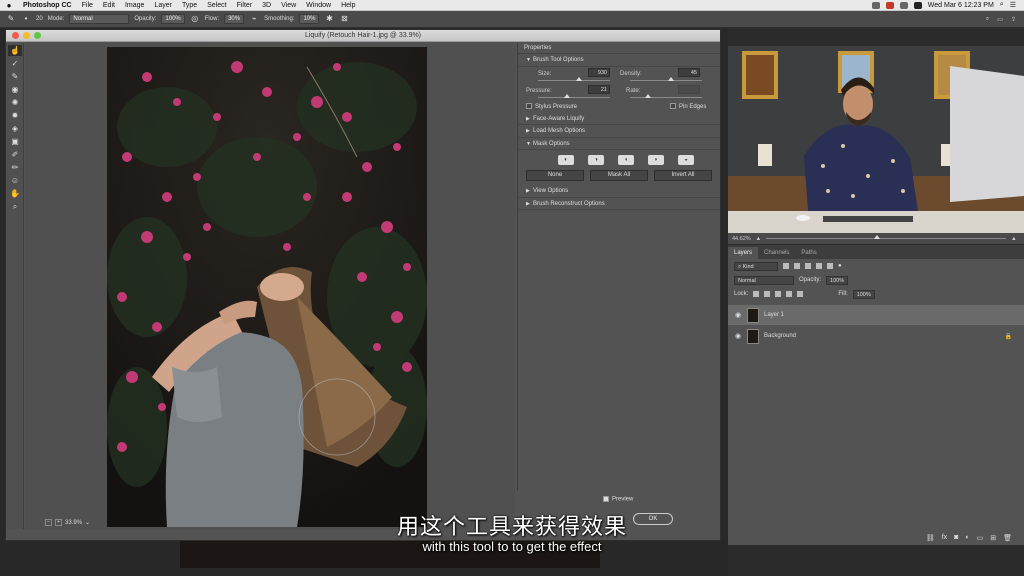  I want to click on battery-icon, so click(917, 5).